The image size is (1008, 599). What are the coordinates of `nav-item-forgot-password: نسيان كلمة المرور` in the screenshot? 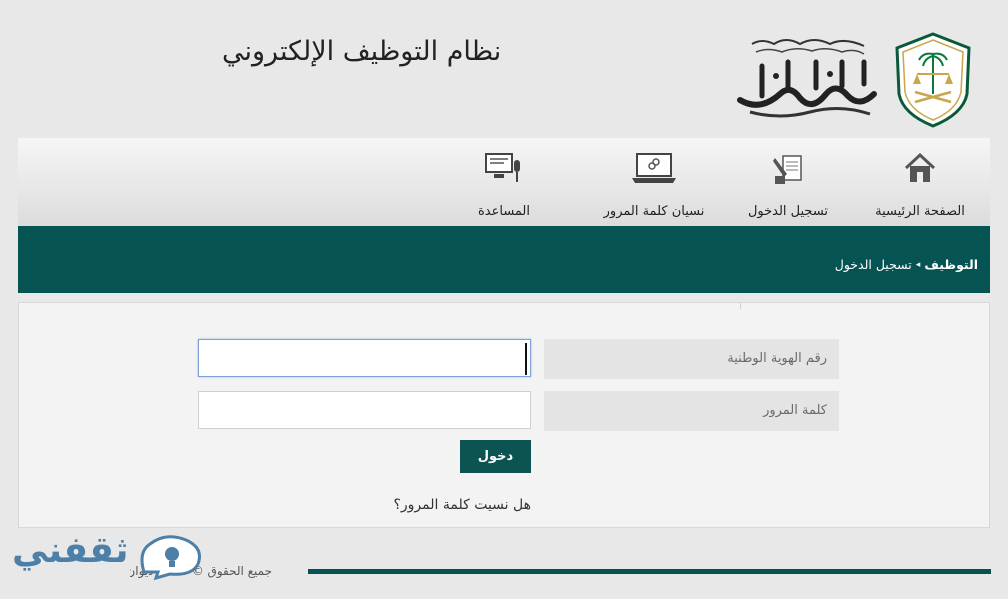 It's located at (654, 182).